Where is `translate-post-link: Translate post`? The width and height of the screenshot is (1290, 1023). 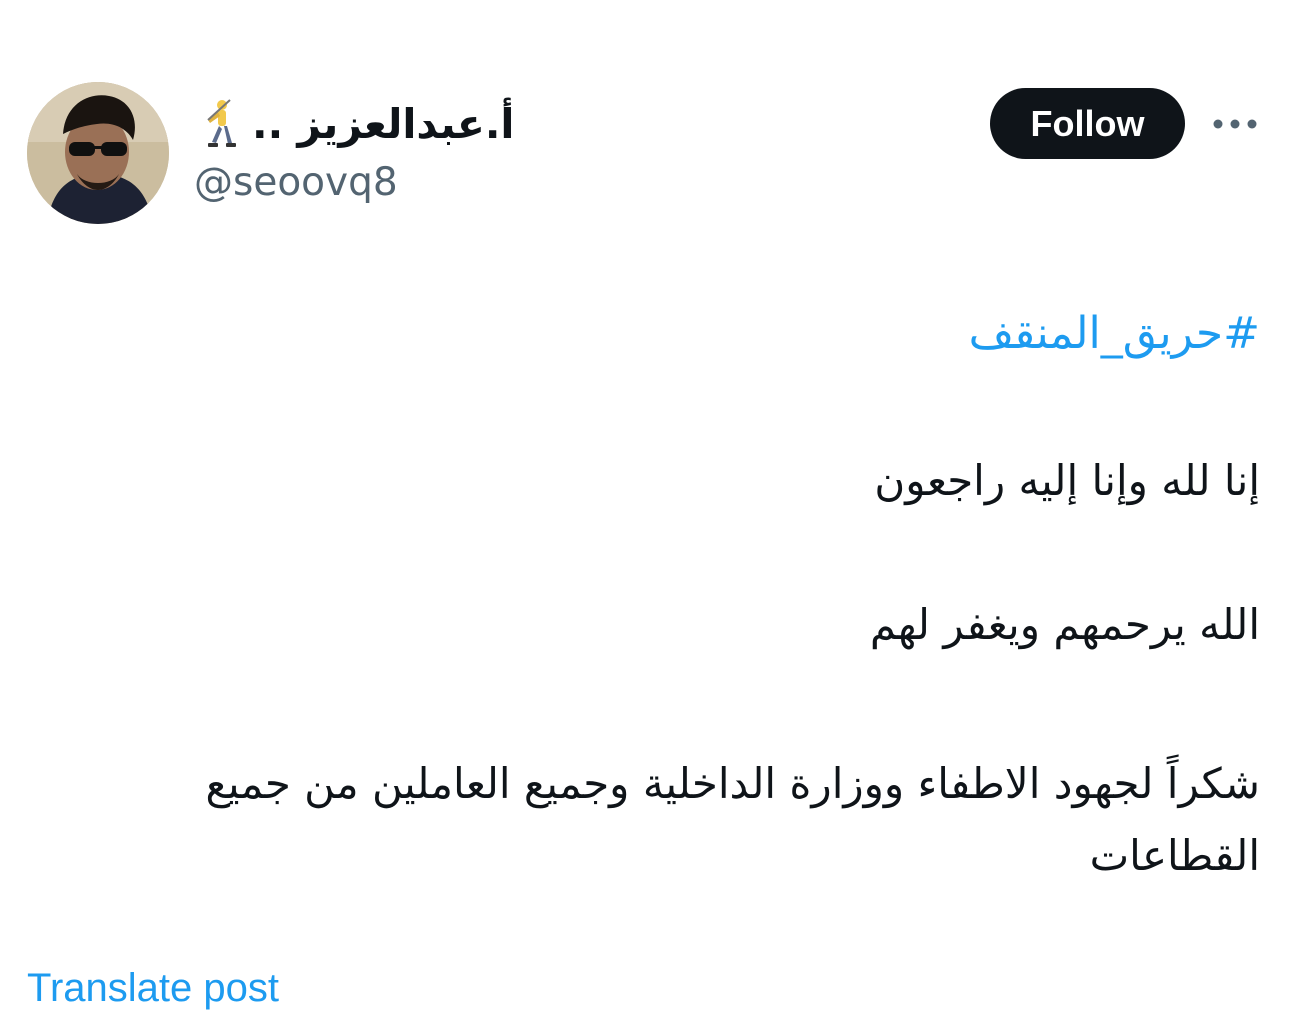 translate-post-link: Translate post is located at coordinates (153, 988).